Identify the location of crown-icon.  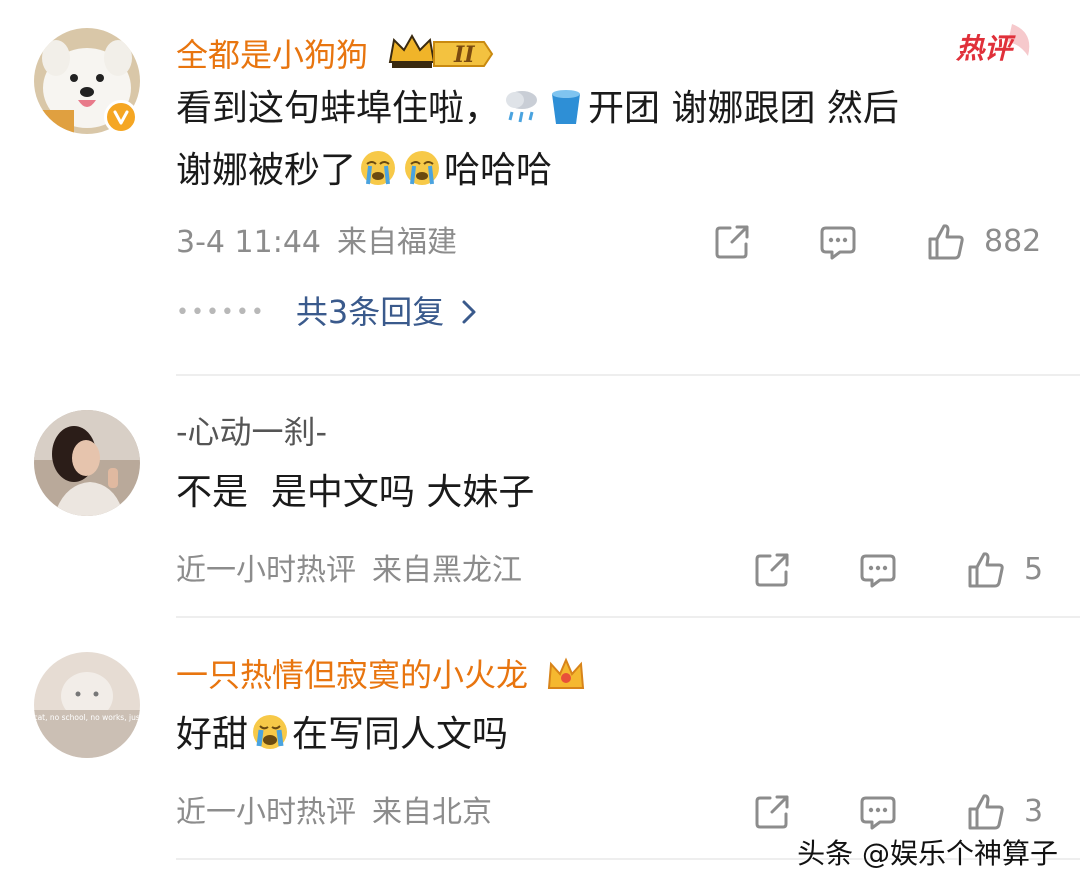
(566, 673).